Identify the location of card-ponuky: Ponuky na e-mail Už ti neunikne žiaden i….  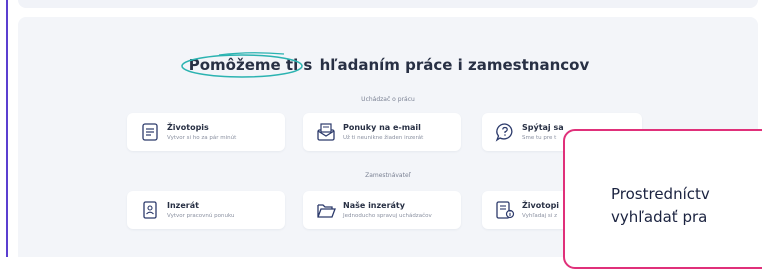
(382, 132).